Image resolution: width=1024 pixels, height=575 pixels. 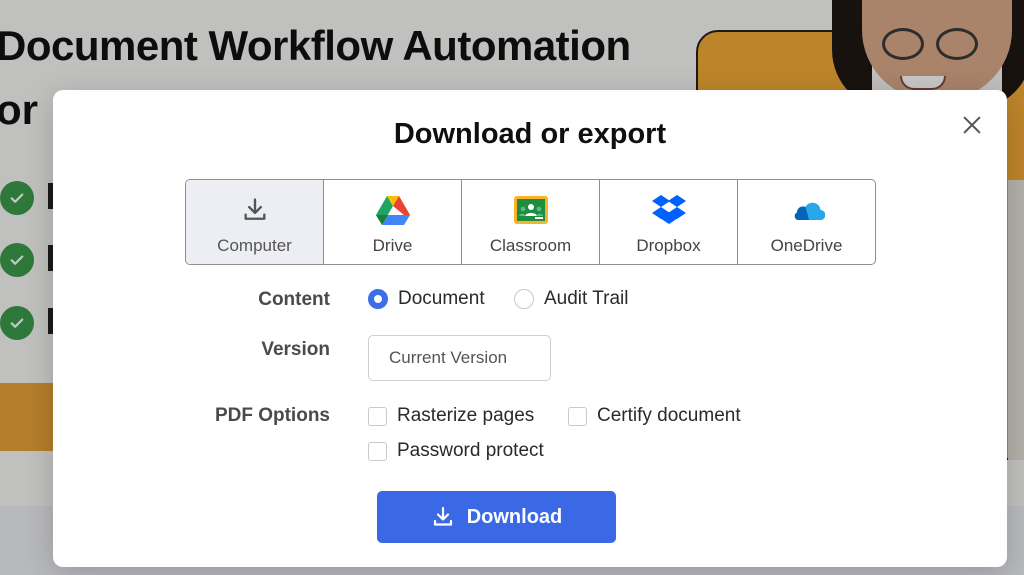 What do you see at coordinates (459, 358) in the screenshot?
I see `version-select: Current Version` at bounding box center [459, 358].